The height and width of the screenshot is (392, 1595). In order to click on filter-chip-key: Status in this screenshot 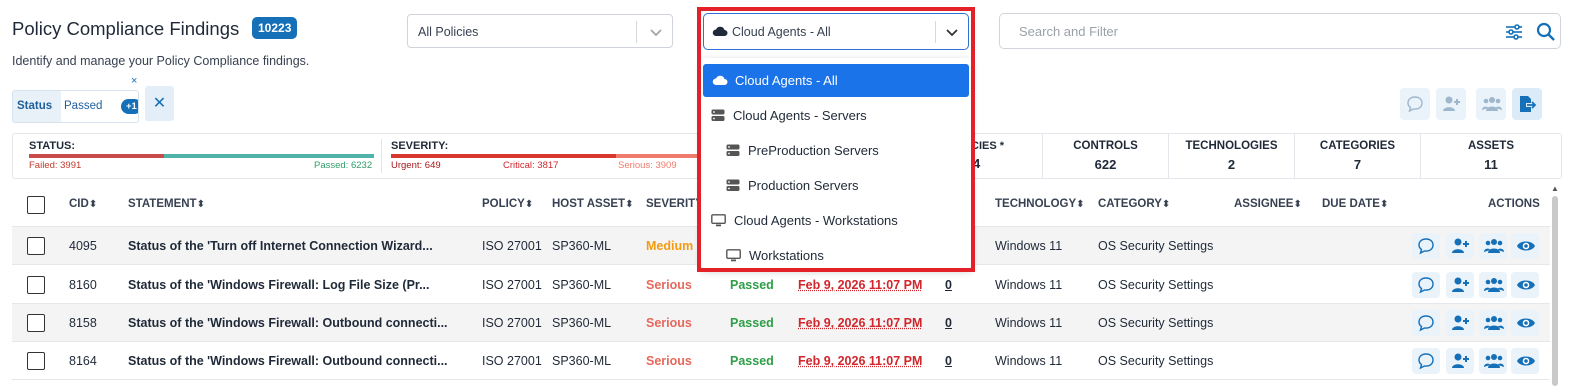, I will do `click(37, 106)`.